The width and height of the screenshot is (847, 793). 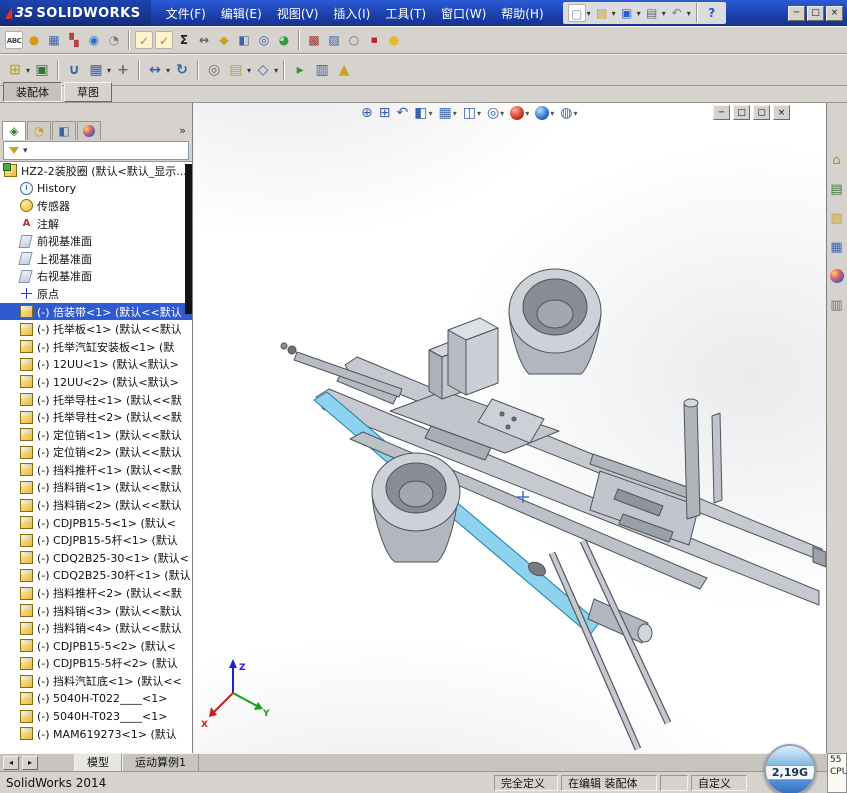 I want to click on settings-button: ◔, so click(x=114, y=40).